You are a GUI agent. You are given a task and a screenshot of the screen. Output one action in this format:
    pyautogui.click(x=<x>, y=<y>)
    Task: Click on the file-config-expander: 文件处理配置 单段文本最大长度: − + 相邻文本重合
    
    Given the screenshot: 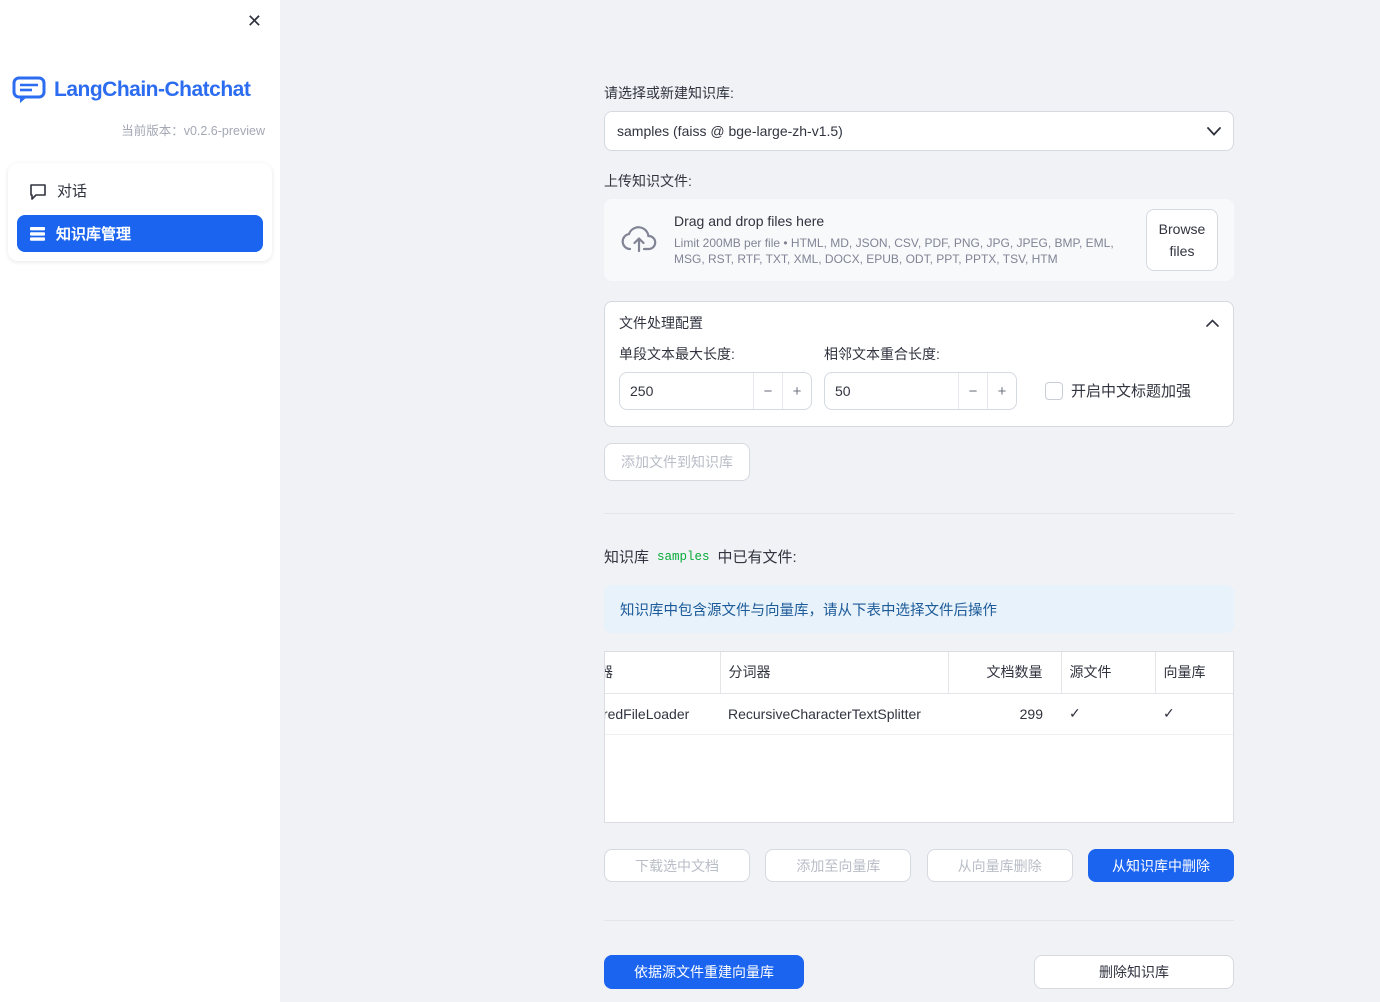 What is the action you would take?
    pyautogui.click(x=919, y=364)
    